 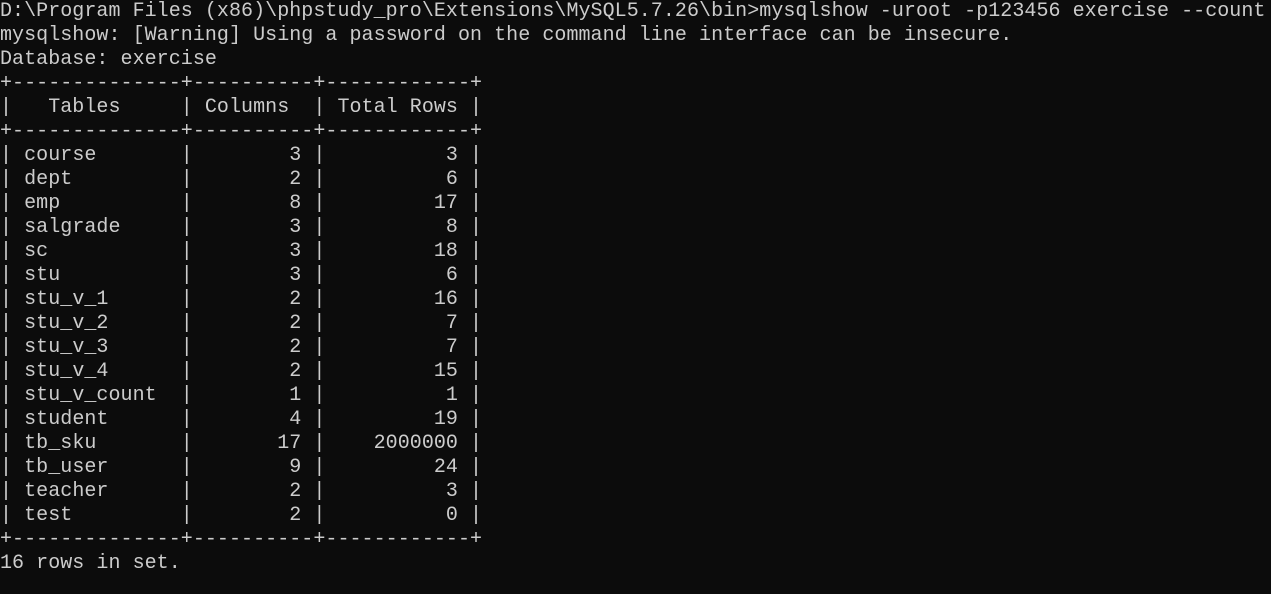 I want to click on table-cell-rows: 8, so click(x=397, y=227).